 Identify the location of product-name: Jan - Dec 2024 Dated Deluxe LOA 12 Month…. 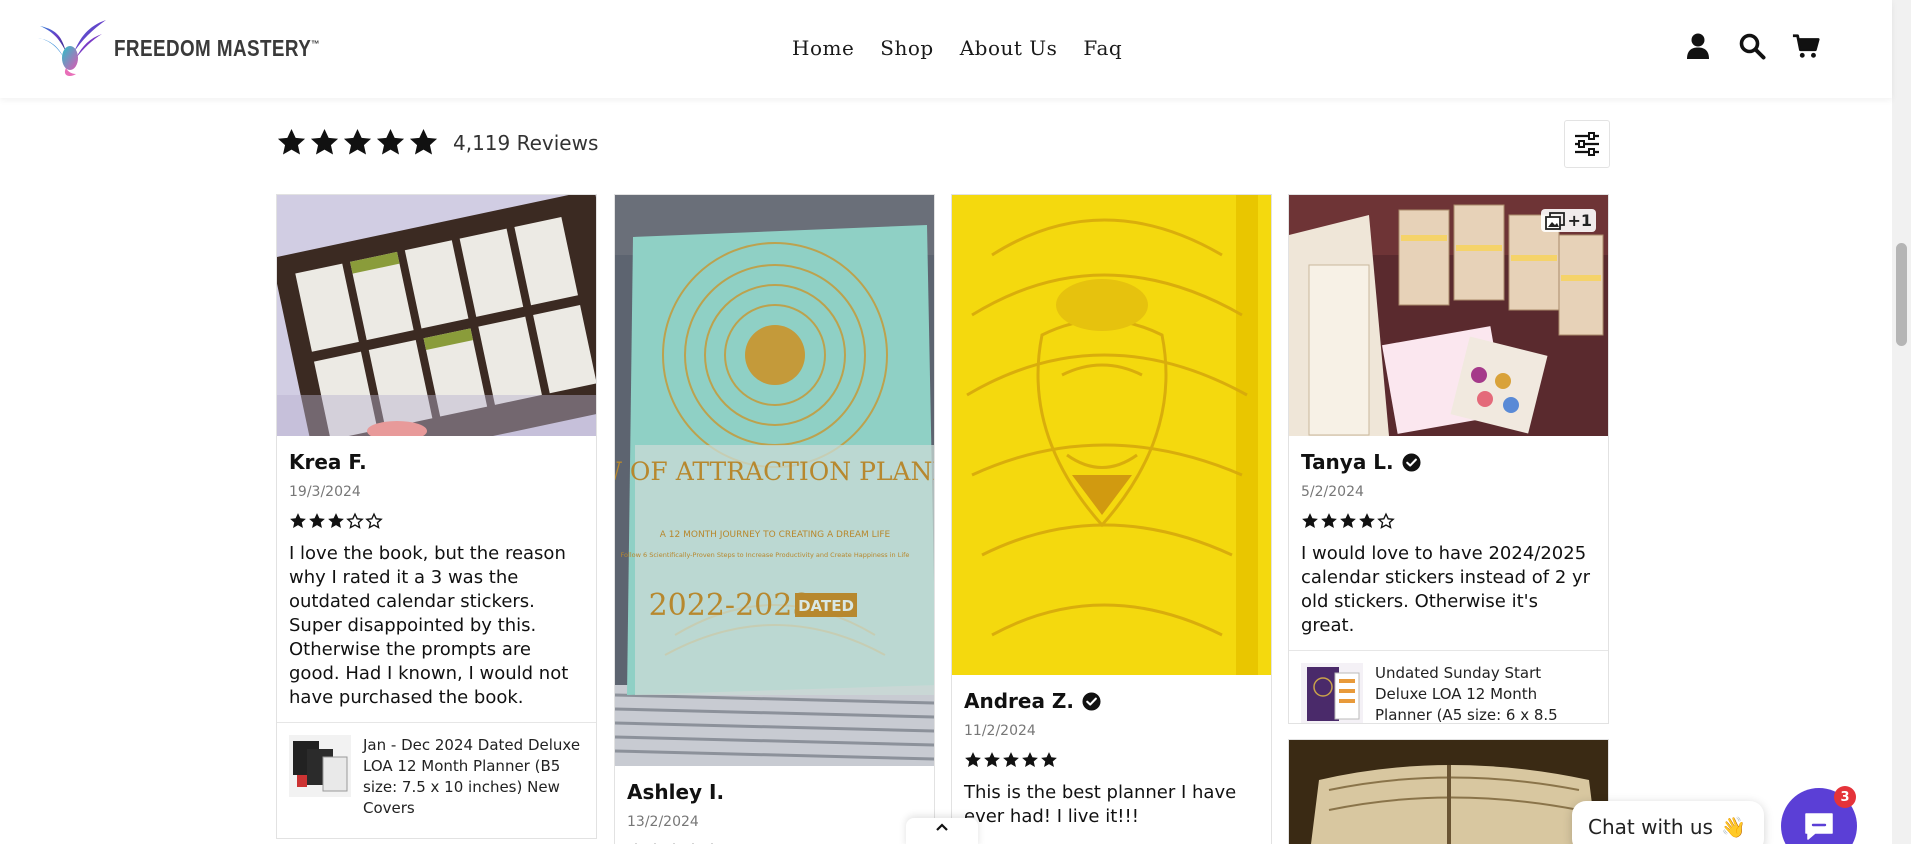
(472, 776).